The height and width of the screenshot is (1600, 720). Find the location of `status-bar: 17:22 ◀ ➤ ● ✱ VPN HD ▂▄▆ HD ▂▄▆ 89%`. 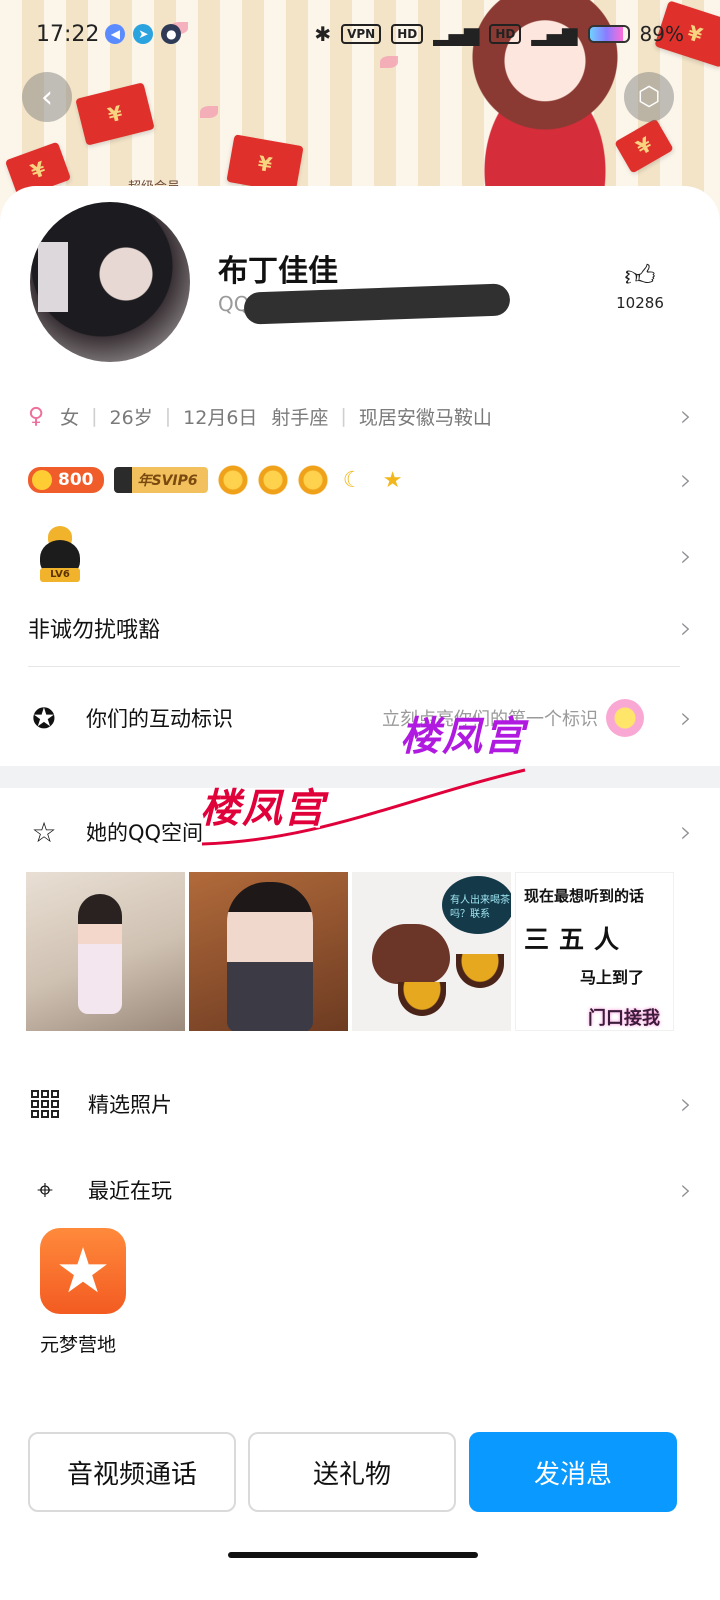

status-bar: 17:22 ◀ ➤ ● ✱ VPN HD ▂▄▆ HD ▂▄▆ 89% is located at coordinates (360, 34).